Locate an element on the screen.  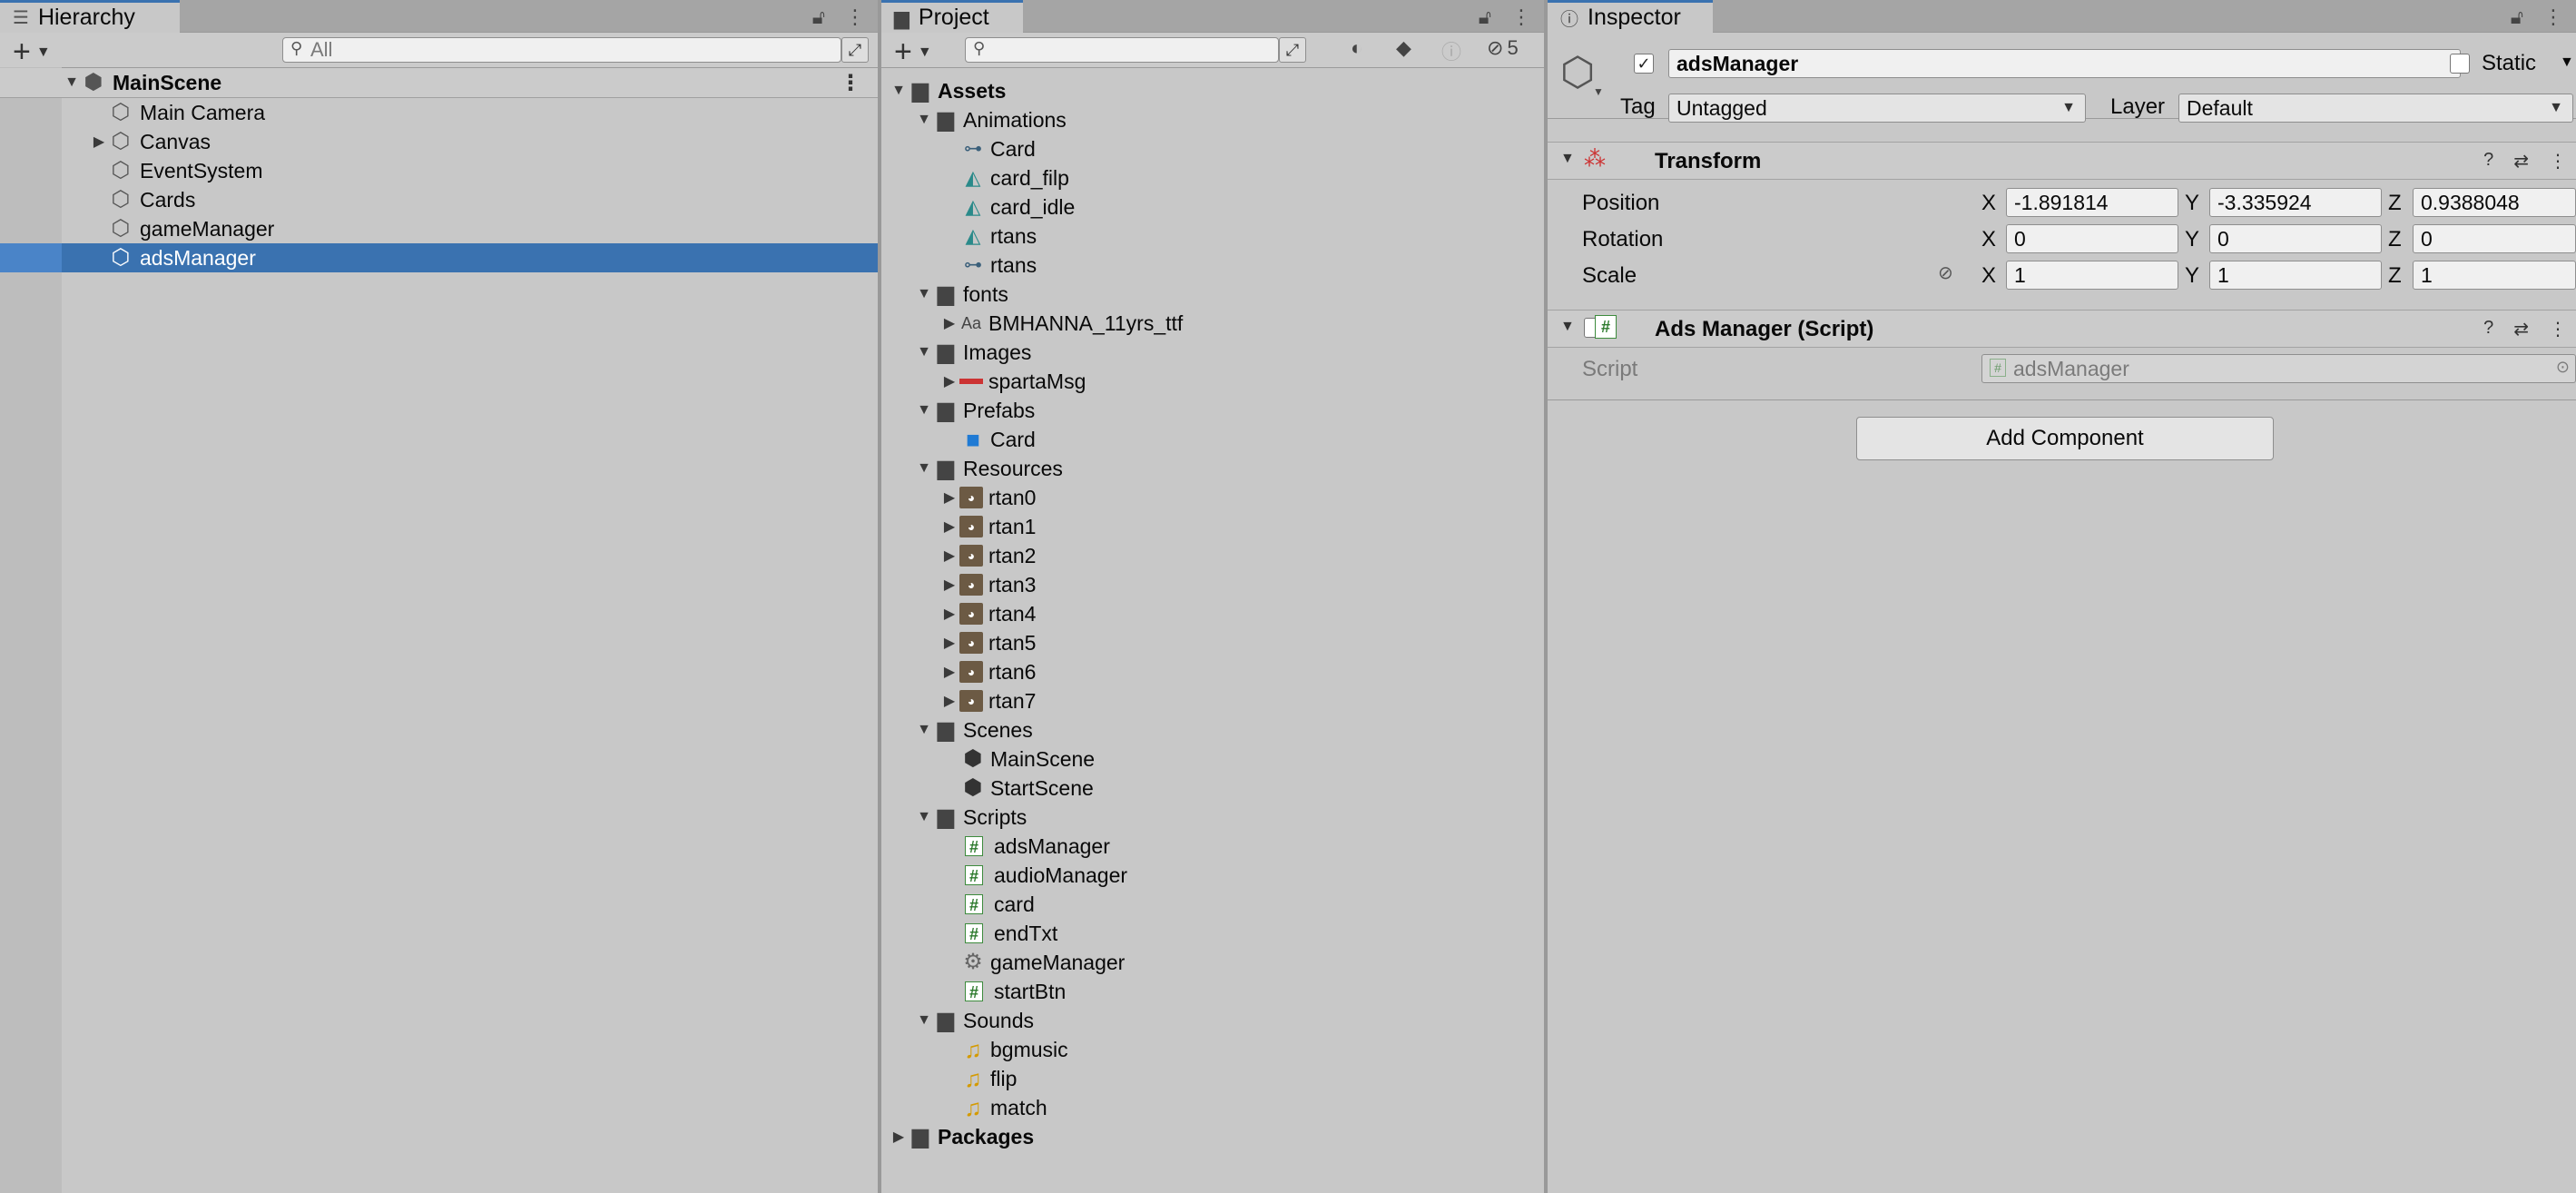
tree-asset: ▶ ◕ rtan4 is located at coordinates (1212, 613).